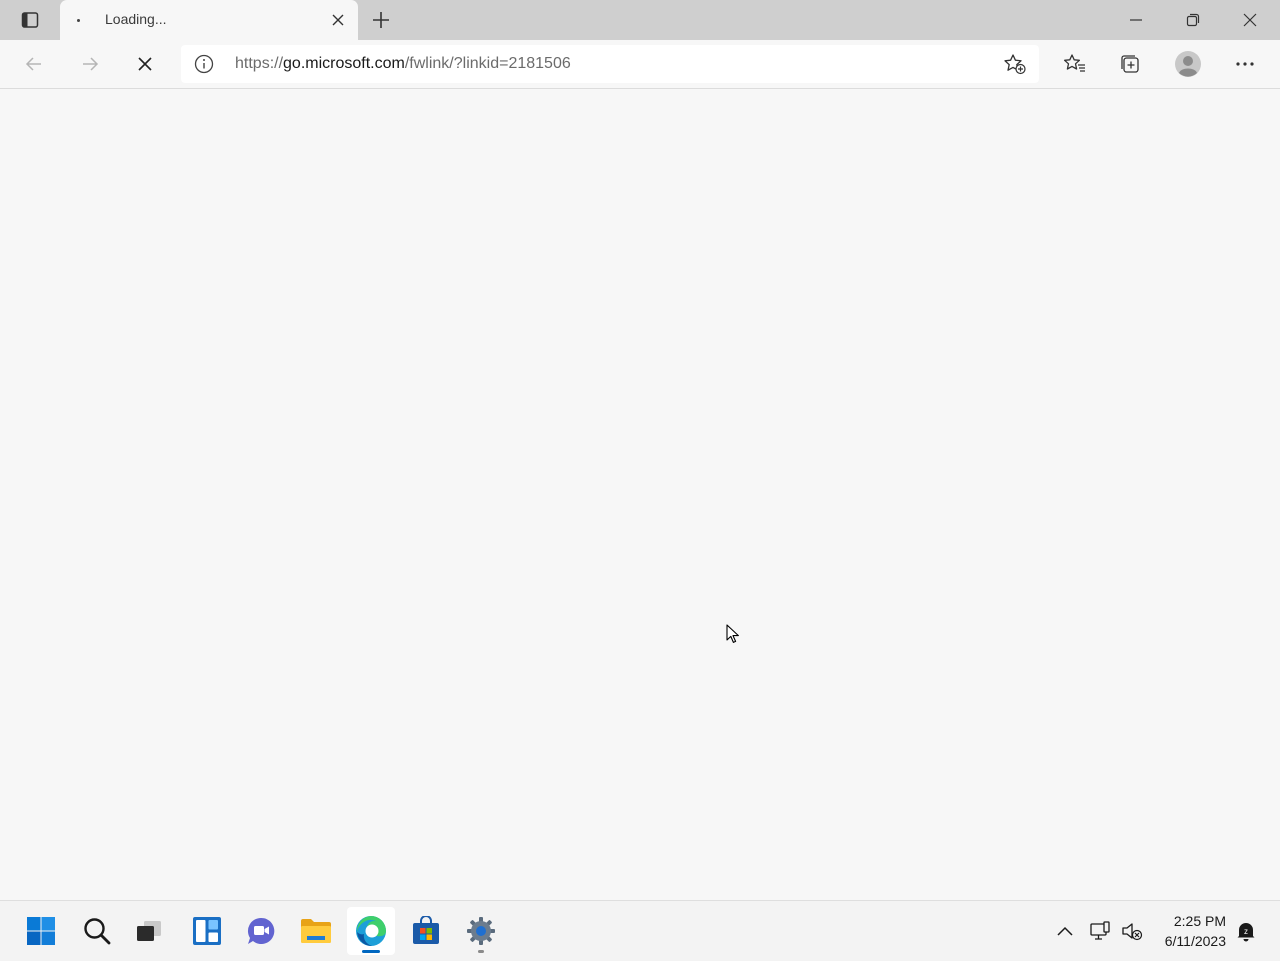 The height and width of the screenshot is (961, 1280). What do you see at coordinates (1195, 941) in the screenshot?
I see `clock-date: 6/11/2023` at bounding box center [1195, 941].